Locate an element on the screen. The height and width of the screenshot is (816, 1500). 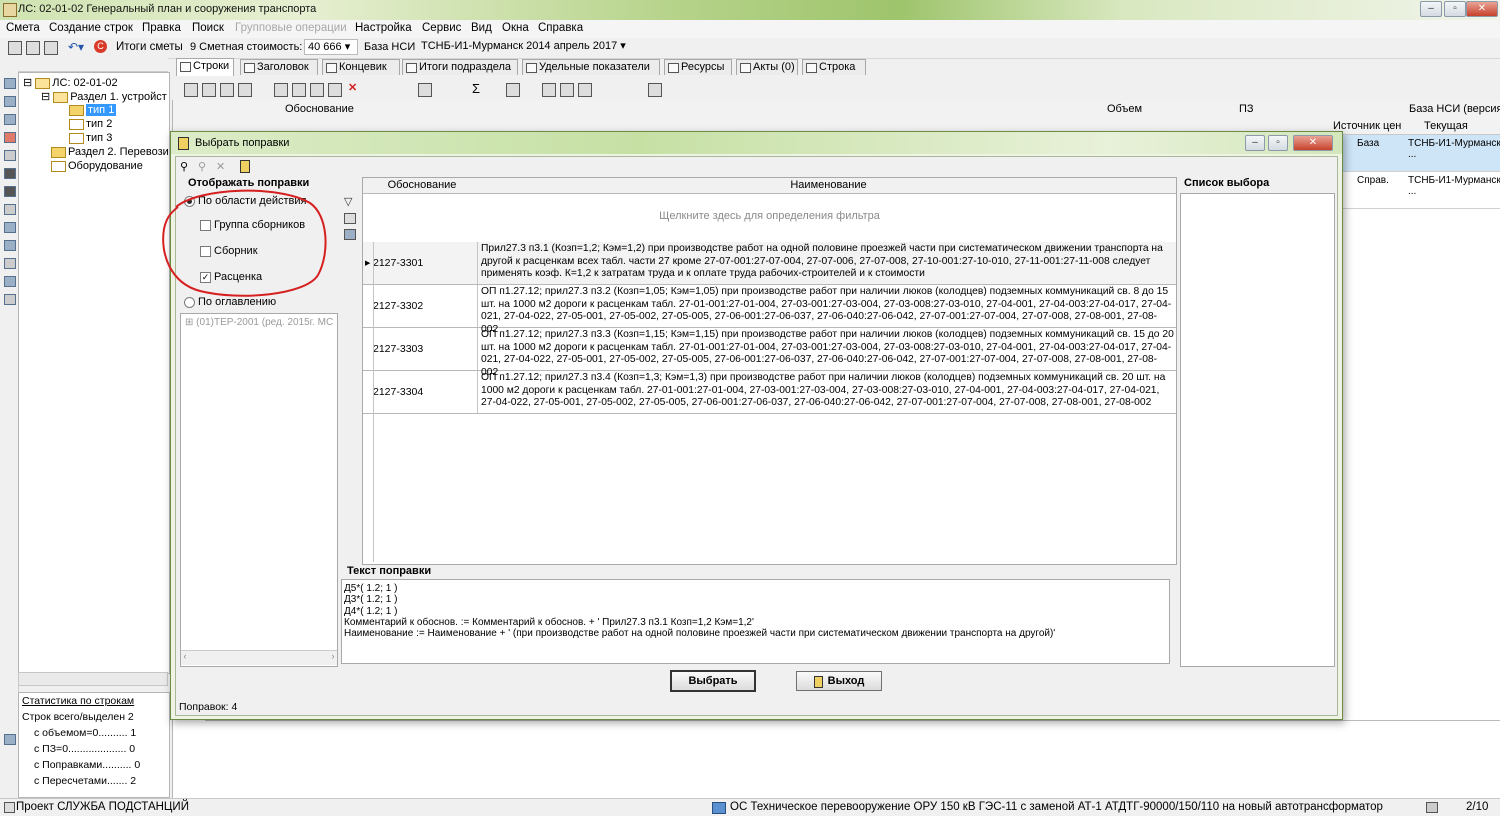
undo-icon: ↶▾ is located at coordinates (76, 47).